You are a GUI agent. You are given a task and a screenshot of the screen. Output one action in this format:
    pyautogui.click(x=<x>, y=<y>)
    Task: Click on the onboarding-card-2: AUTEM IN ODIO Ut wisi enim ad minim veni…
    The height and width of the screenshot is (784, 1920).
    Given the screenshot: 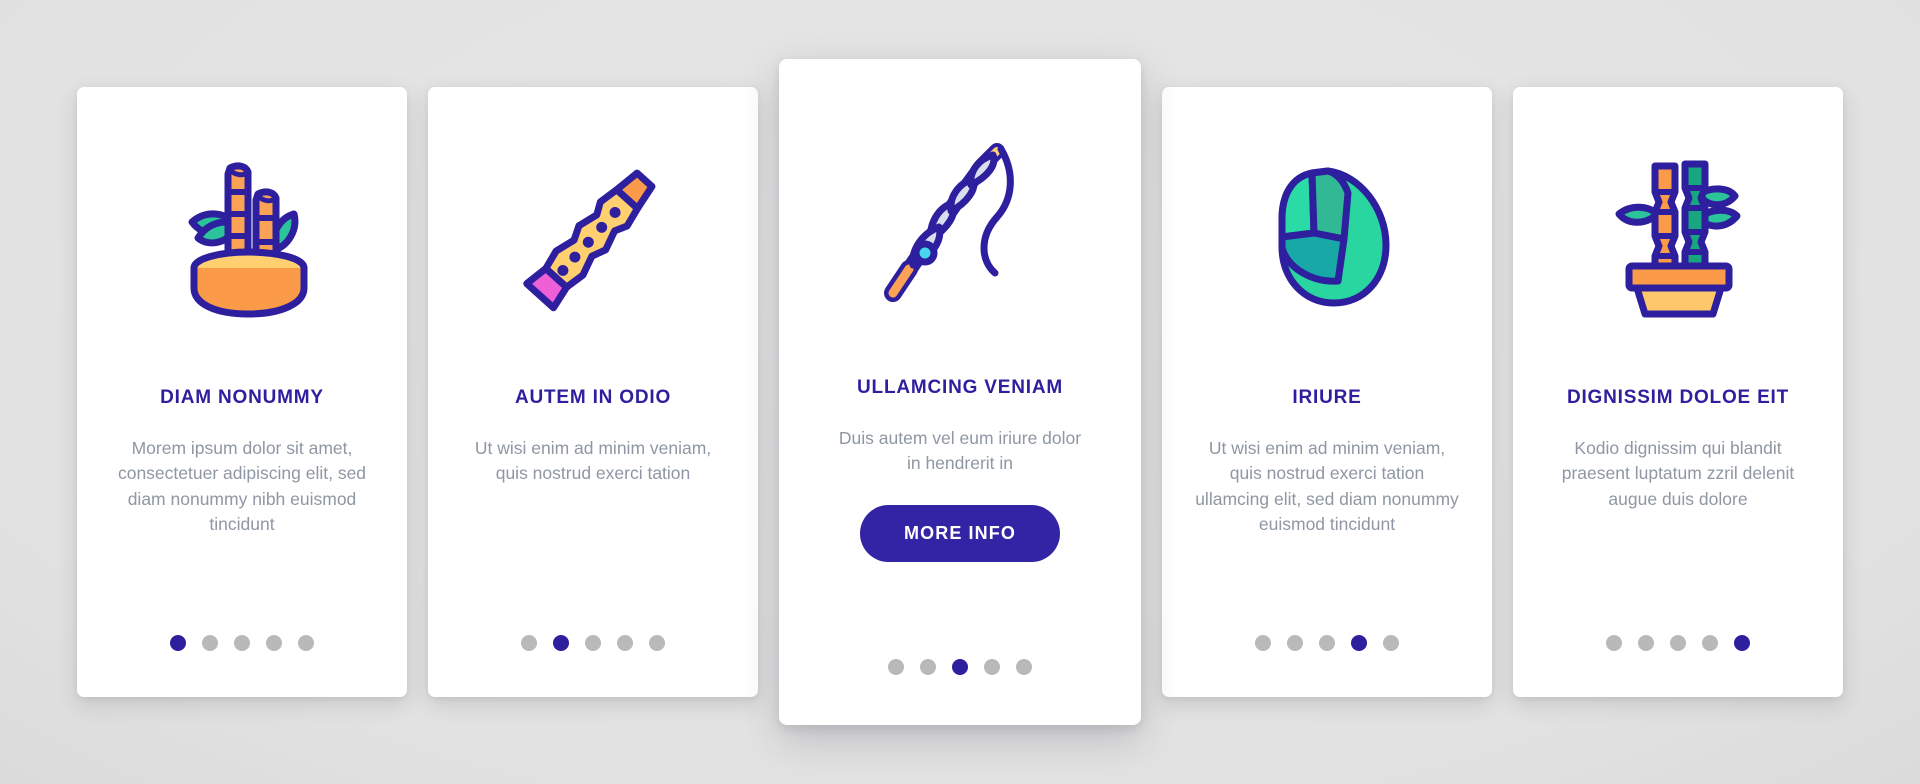 What is the action you would take?
    pyautogui.click(x=593, y=392)
    